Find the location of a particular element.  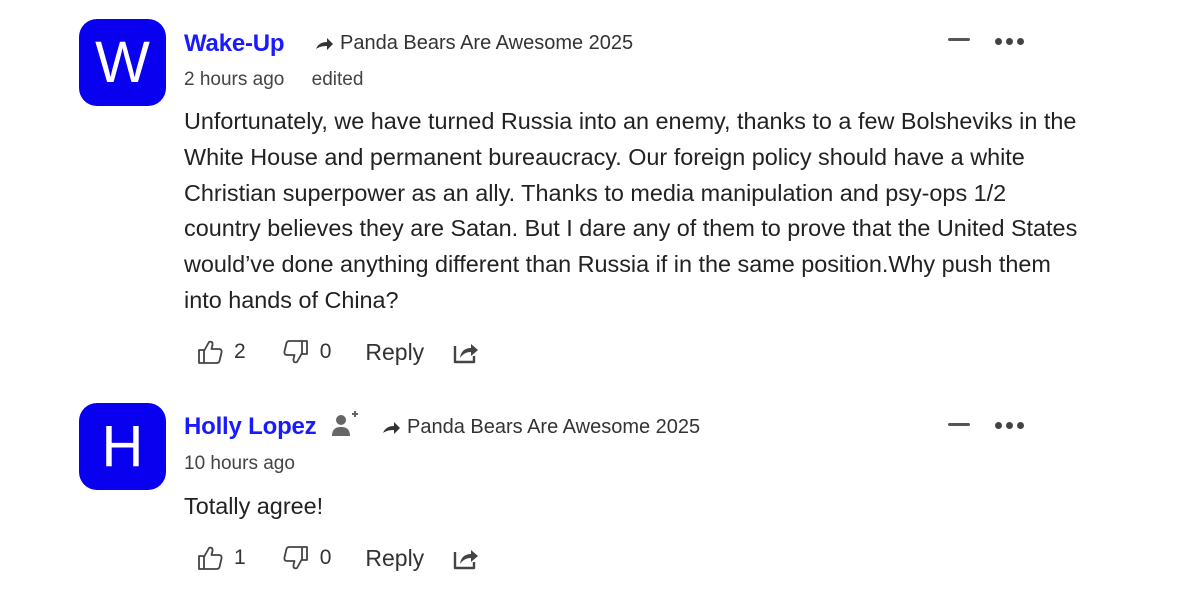

avatar-letter: H is located at coordinates (122, 446).